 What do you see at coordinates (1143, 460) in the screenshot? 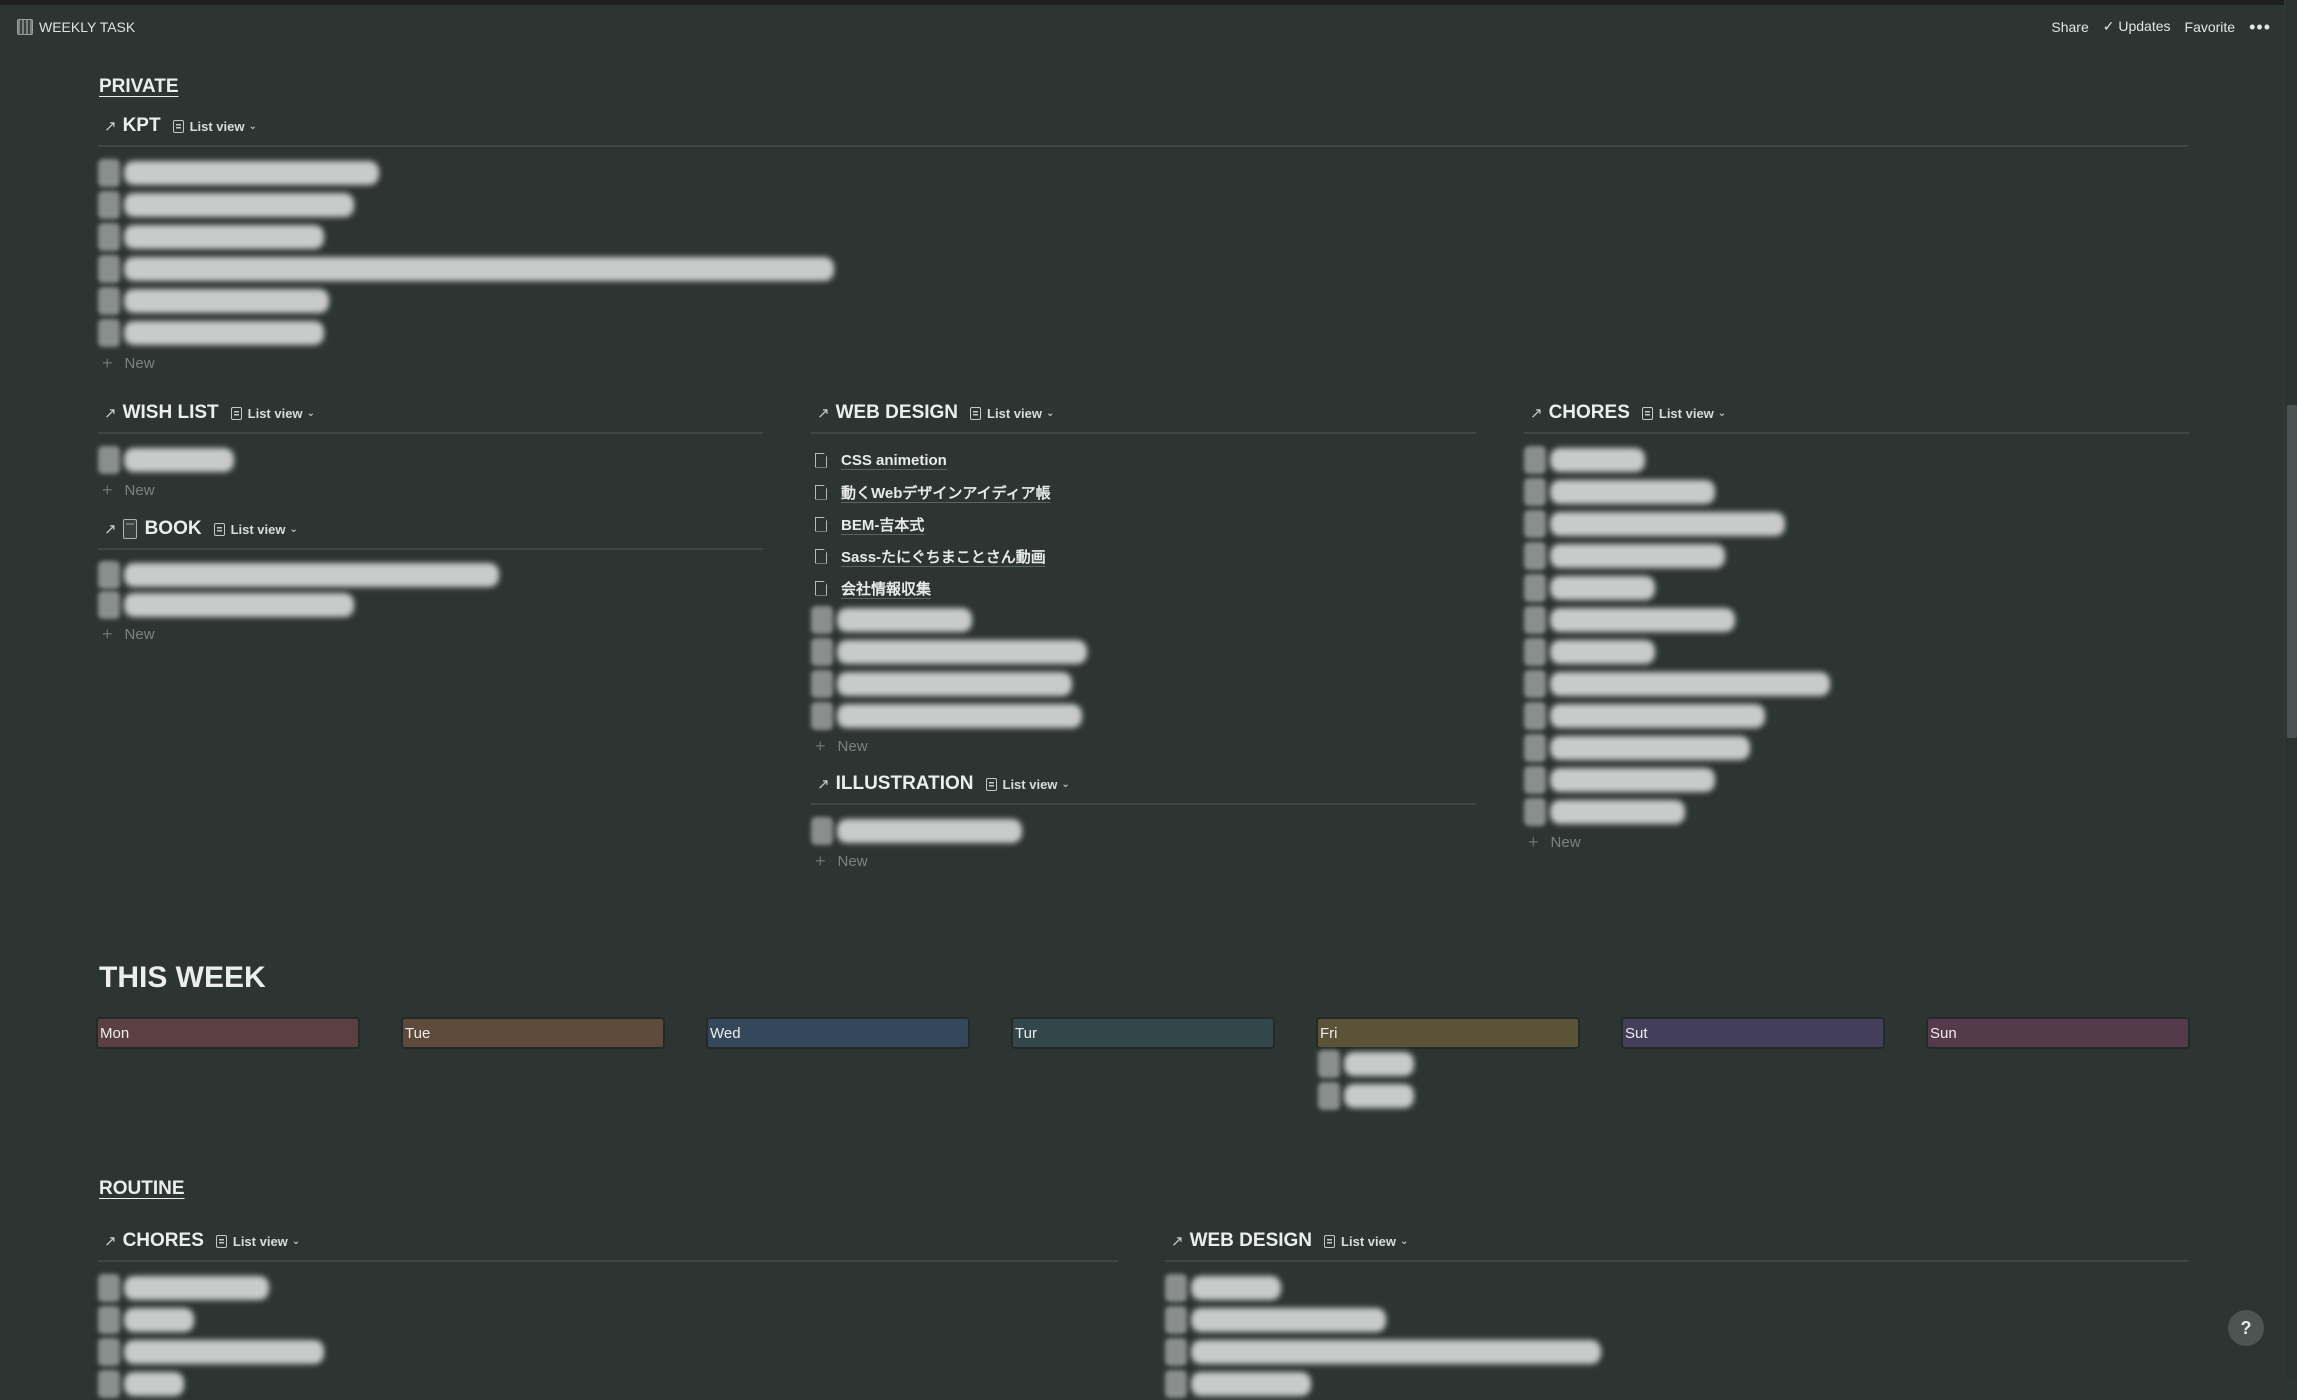
I see `list-item-page: CSS animetion` at bounding box center [1143, 460].